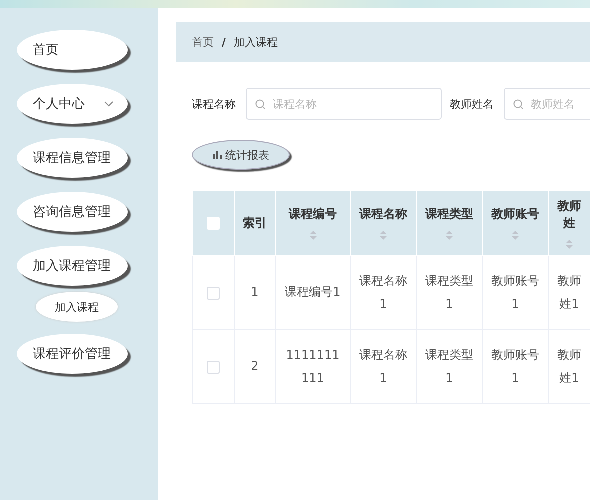 Image resolution: width=590 pixels, height=500 pixels. What do you see at coordinates (344, 104) in the screenshot?
I see `search-field: 课程名称` at bounding box center [344, 104].